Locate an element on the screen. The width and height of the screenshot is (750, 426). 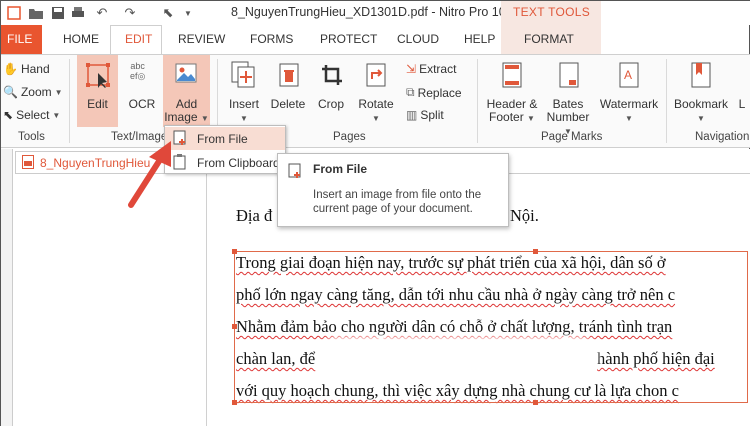
navigation-pane-strip is located at coordinates (7, 287).